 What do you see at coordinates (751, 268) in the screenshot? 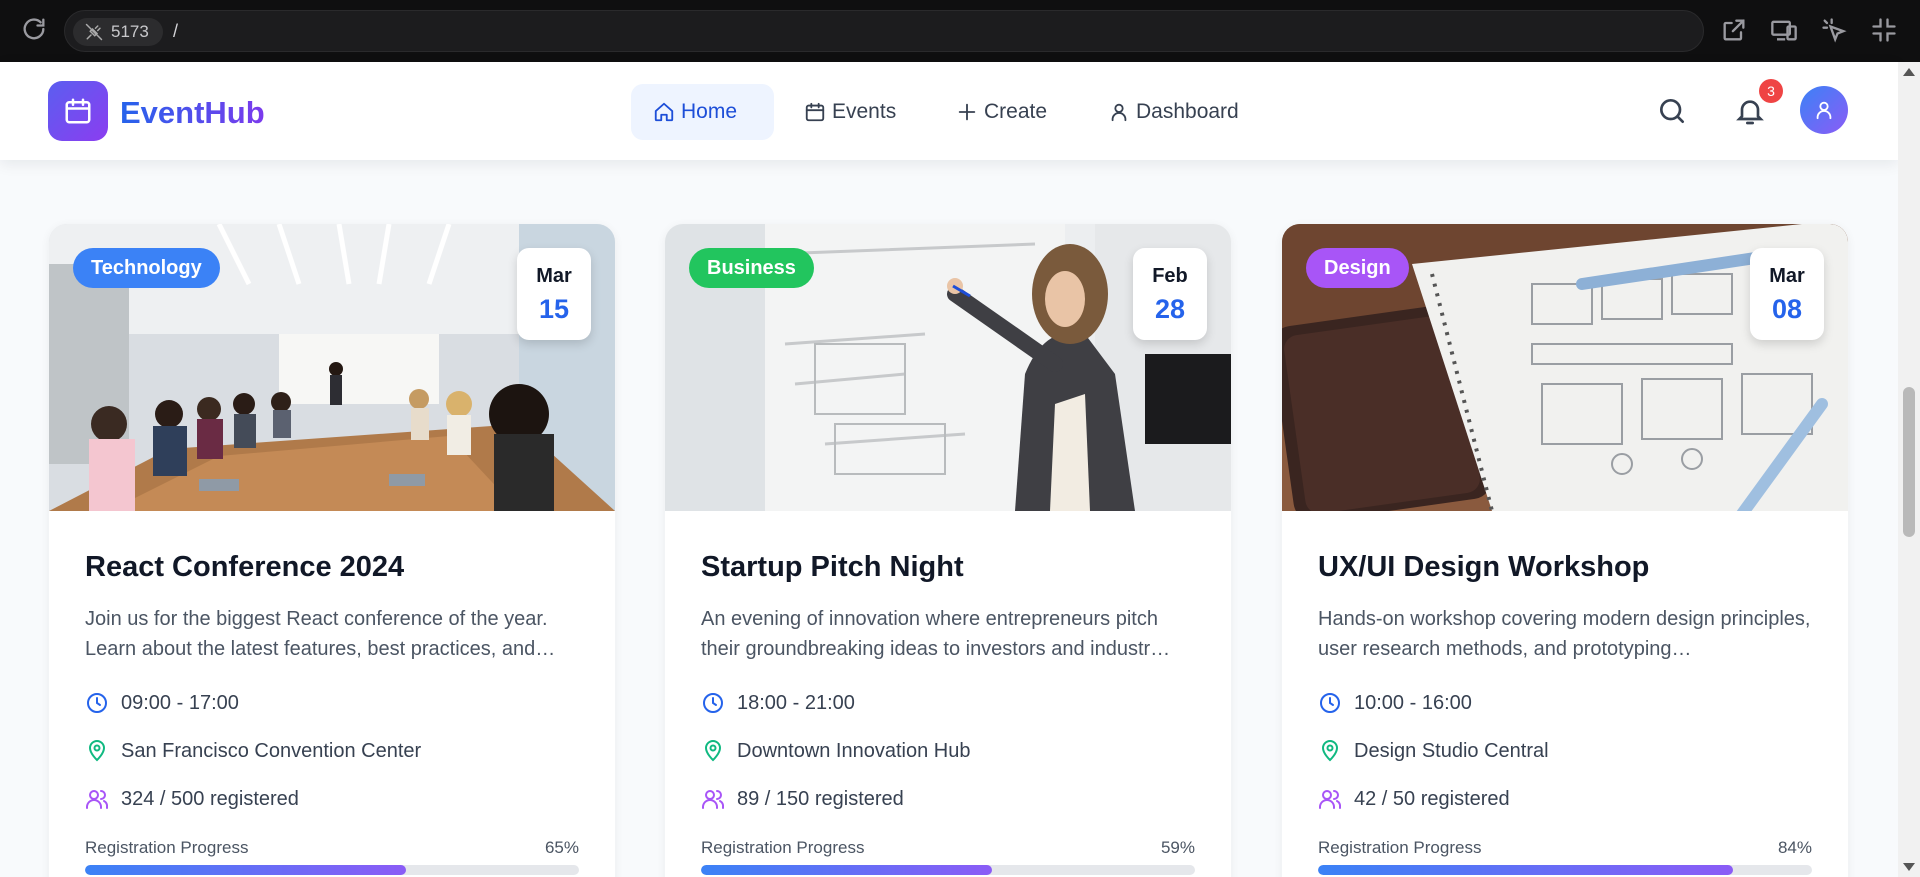
I see `category-badge: Business` at bounding box center [751, 268].